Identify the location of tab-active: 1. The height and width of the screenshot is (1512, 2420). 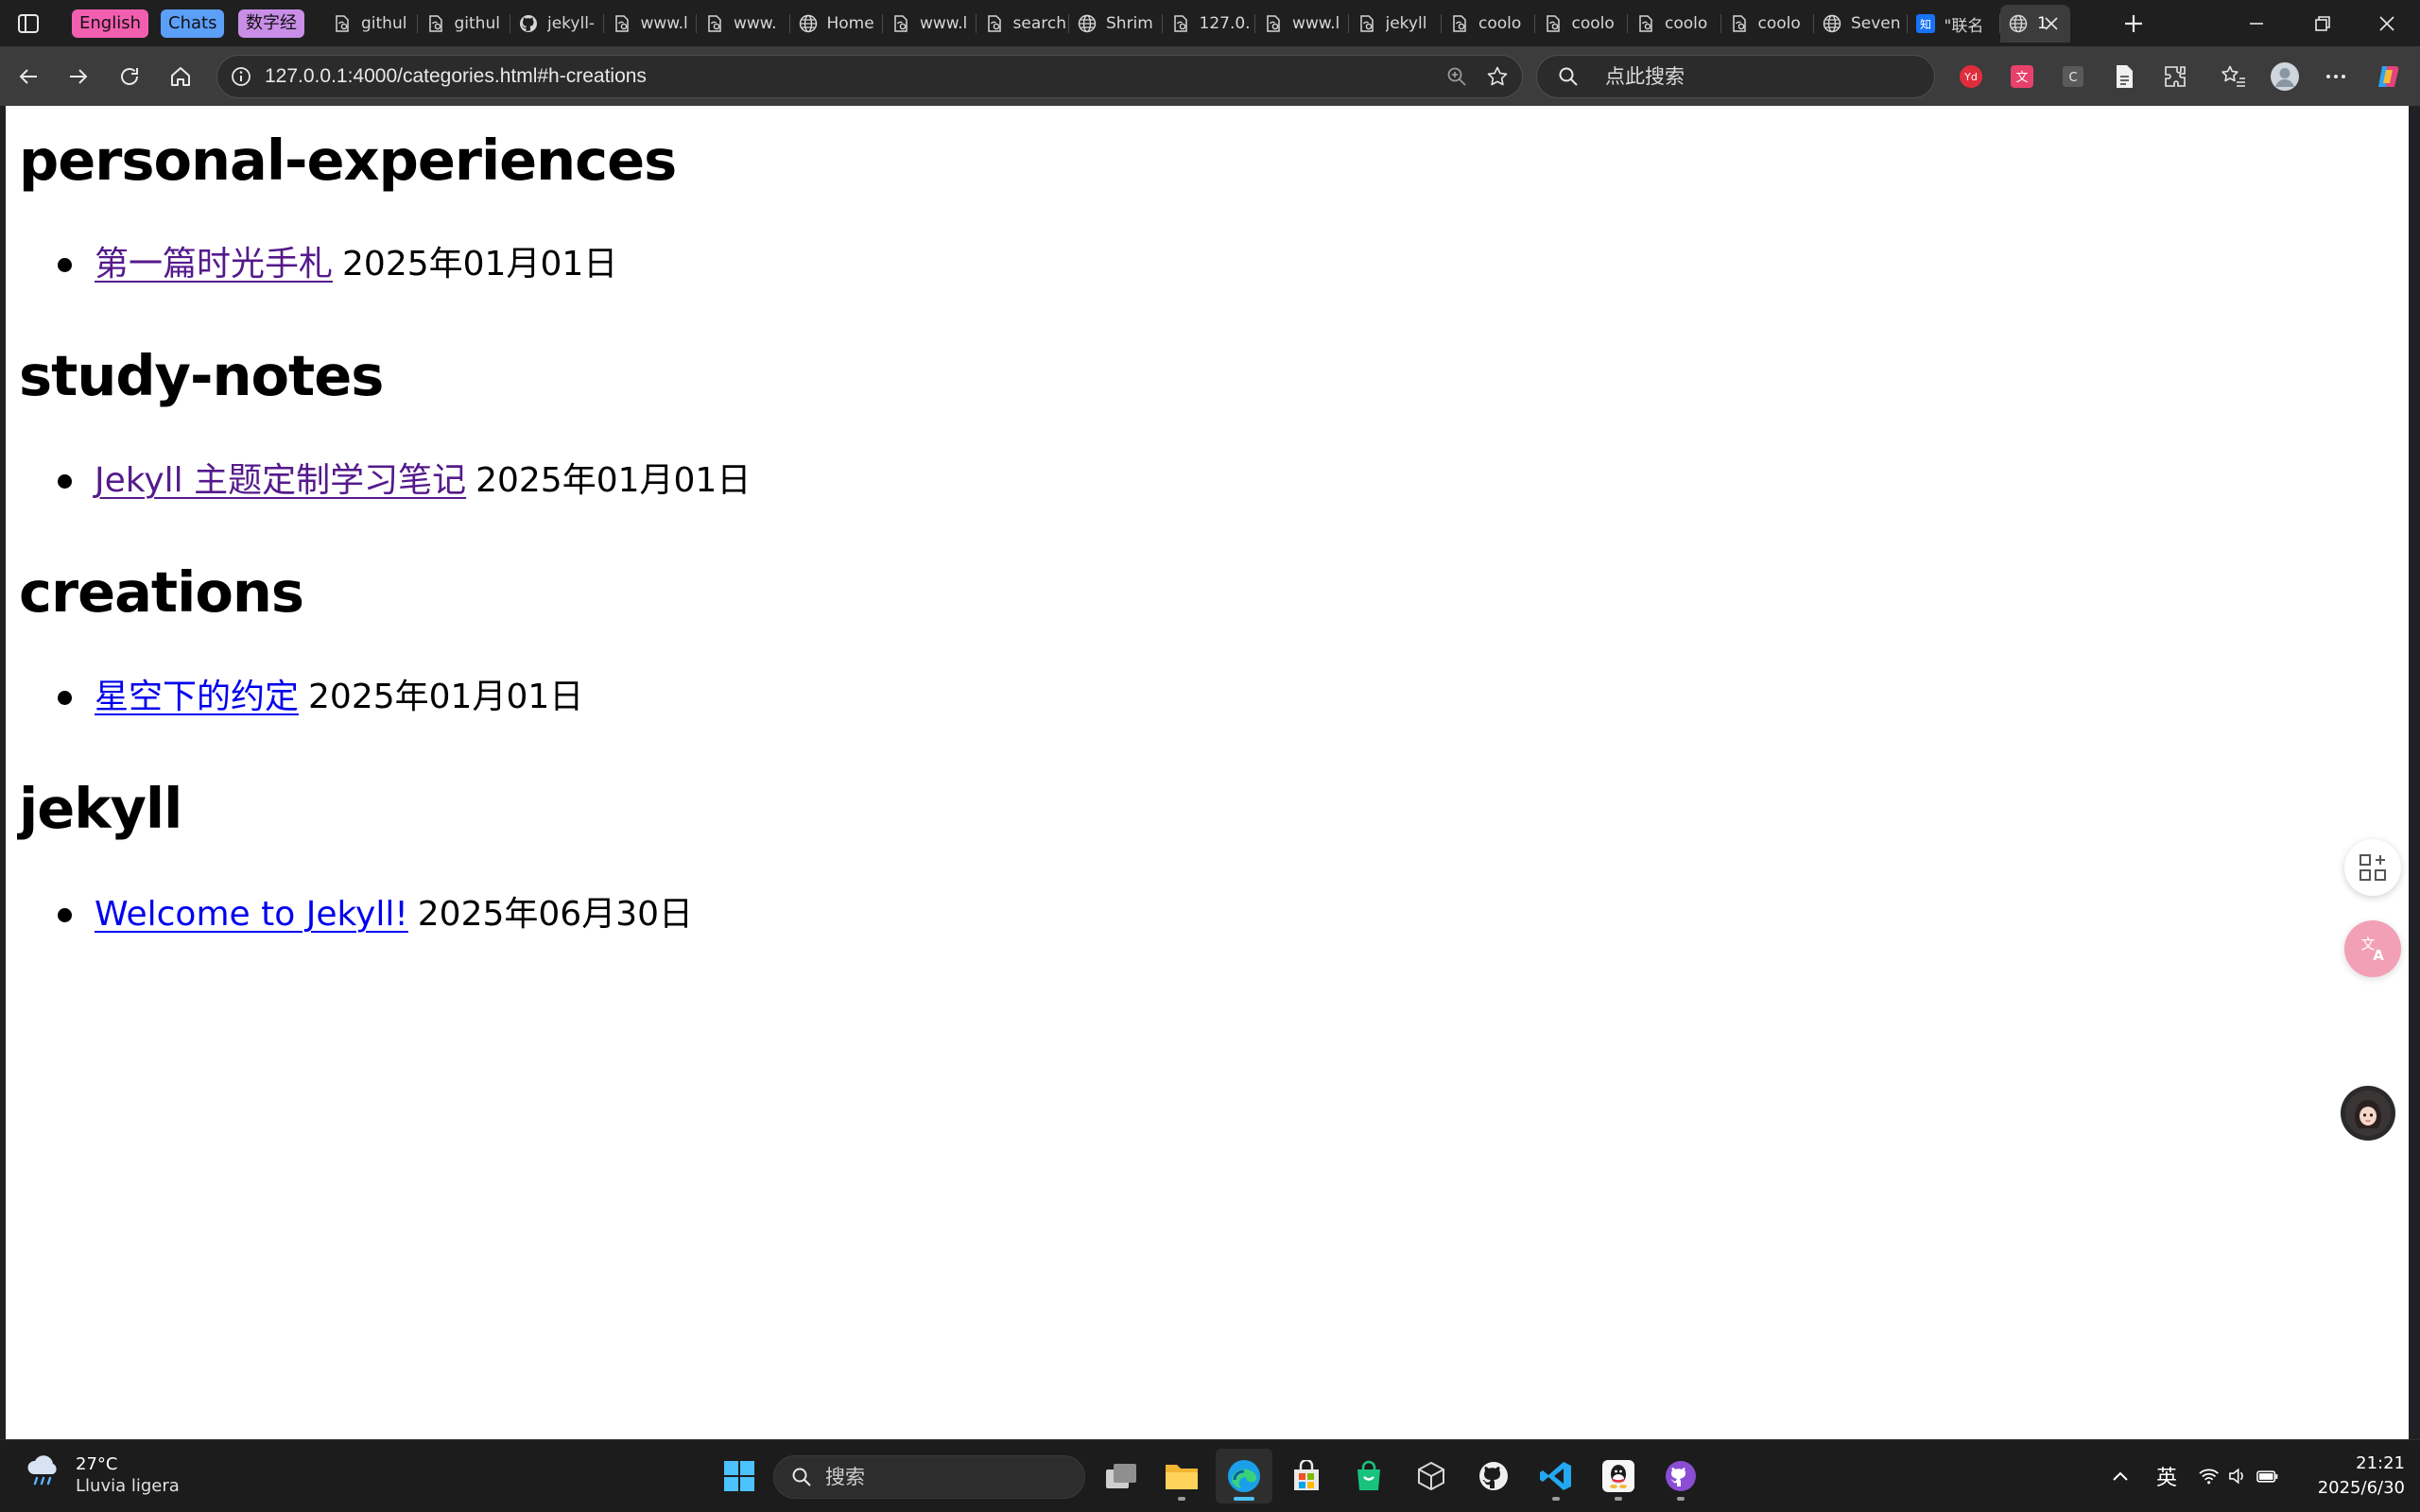
(2035, 24).